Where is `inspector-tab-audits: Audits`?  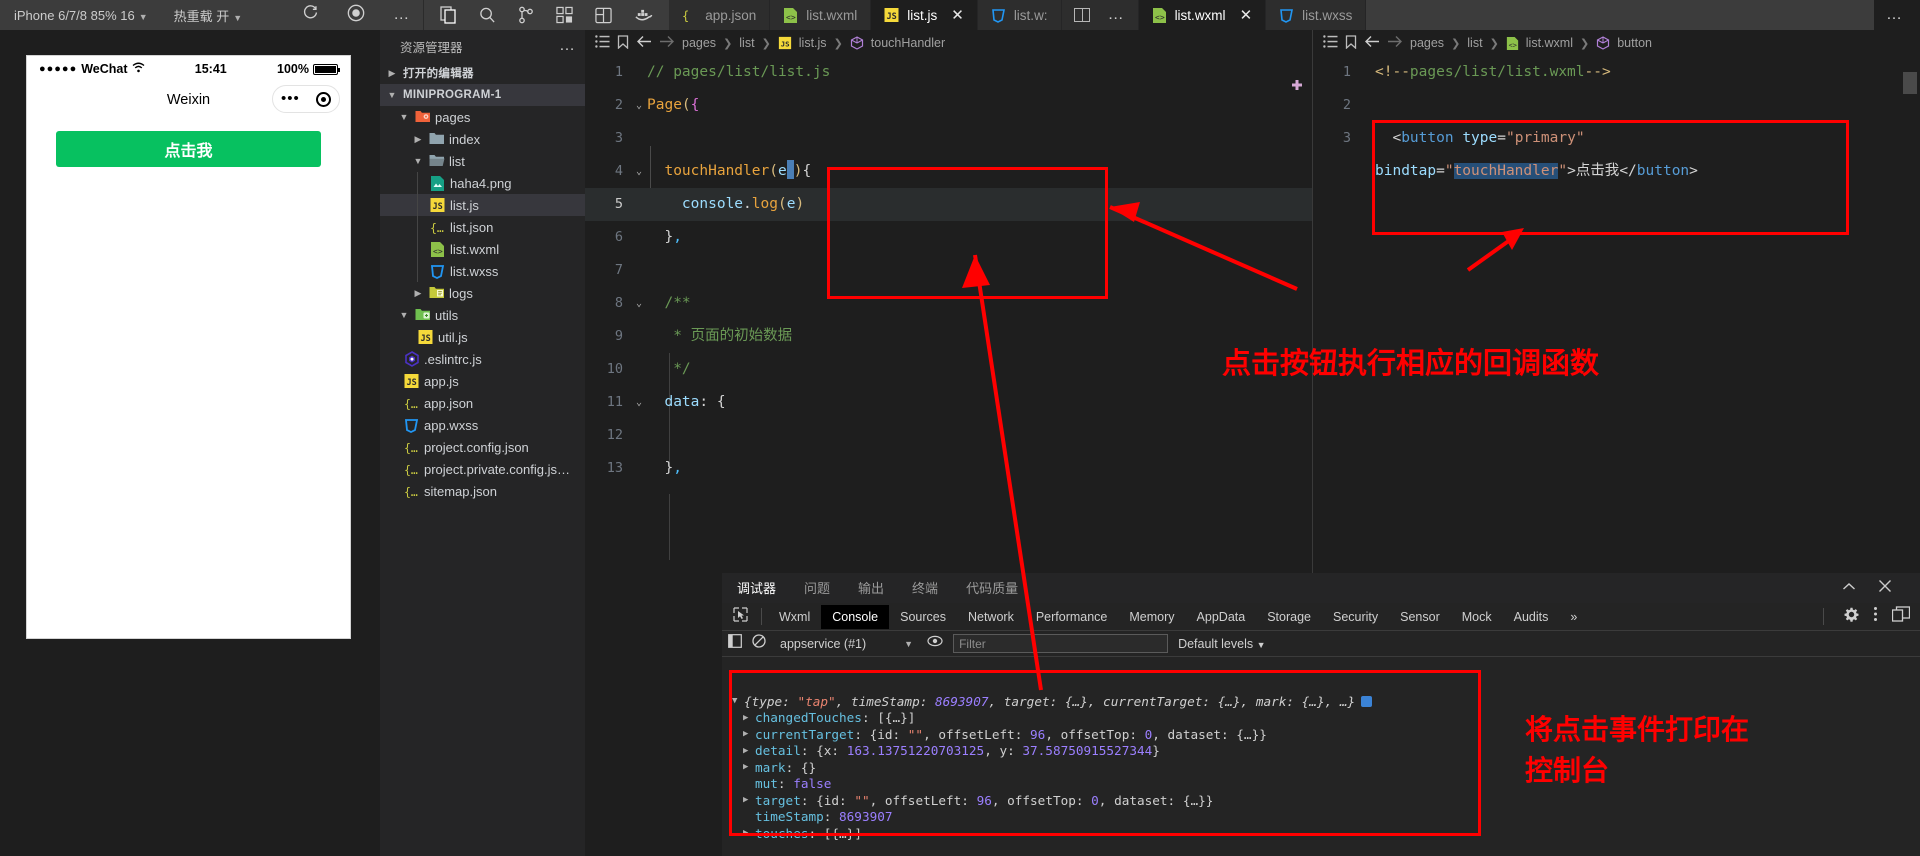 inspector-tab-audits: Audits is located at coordinates (1531, 617).